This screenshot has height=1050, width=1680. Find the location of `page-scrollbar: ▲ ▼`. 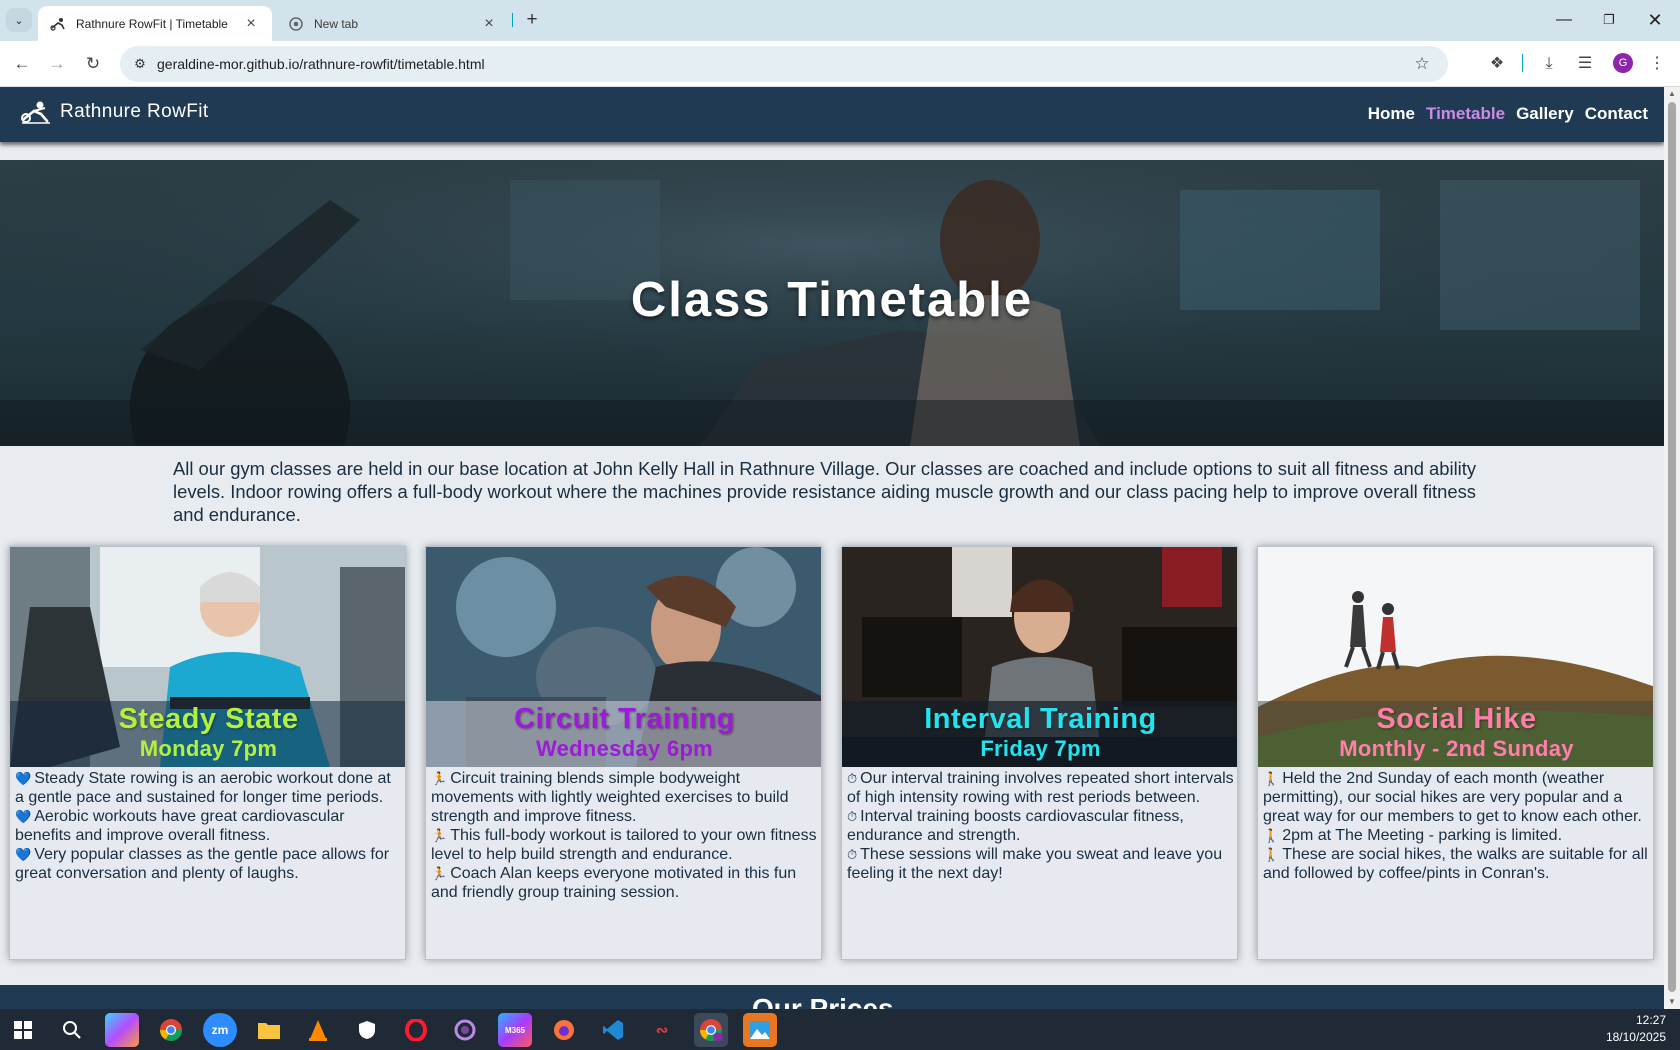

page-scrollbar: ▲ ▼ is located at coordinates (1672, 548).